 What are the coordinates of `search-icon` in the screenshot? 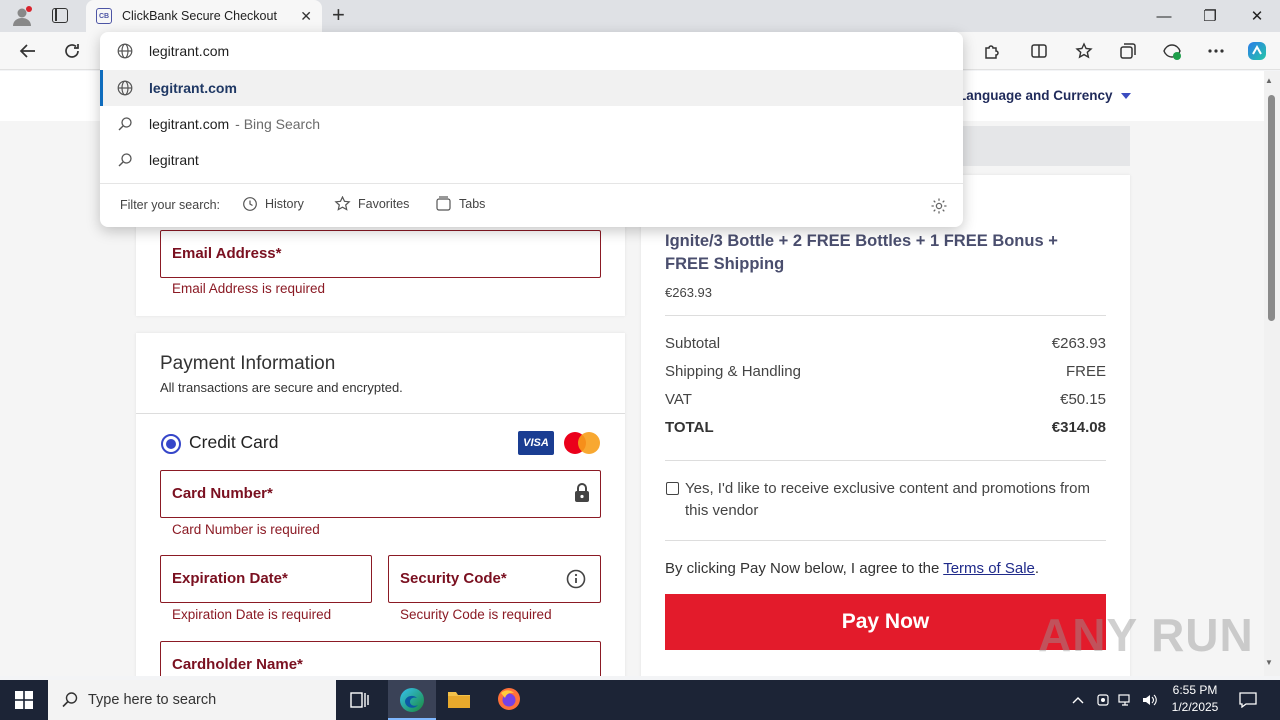 It's located at (125, 160).